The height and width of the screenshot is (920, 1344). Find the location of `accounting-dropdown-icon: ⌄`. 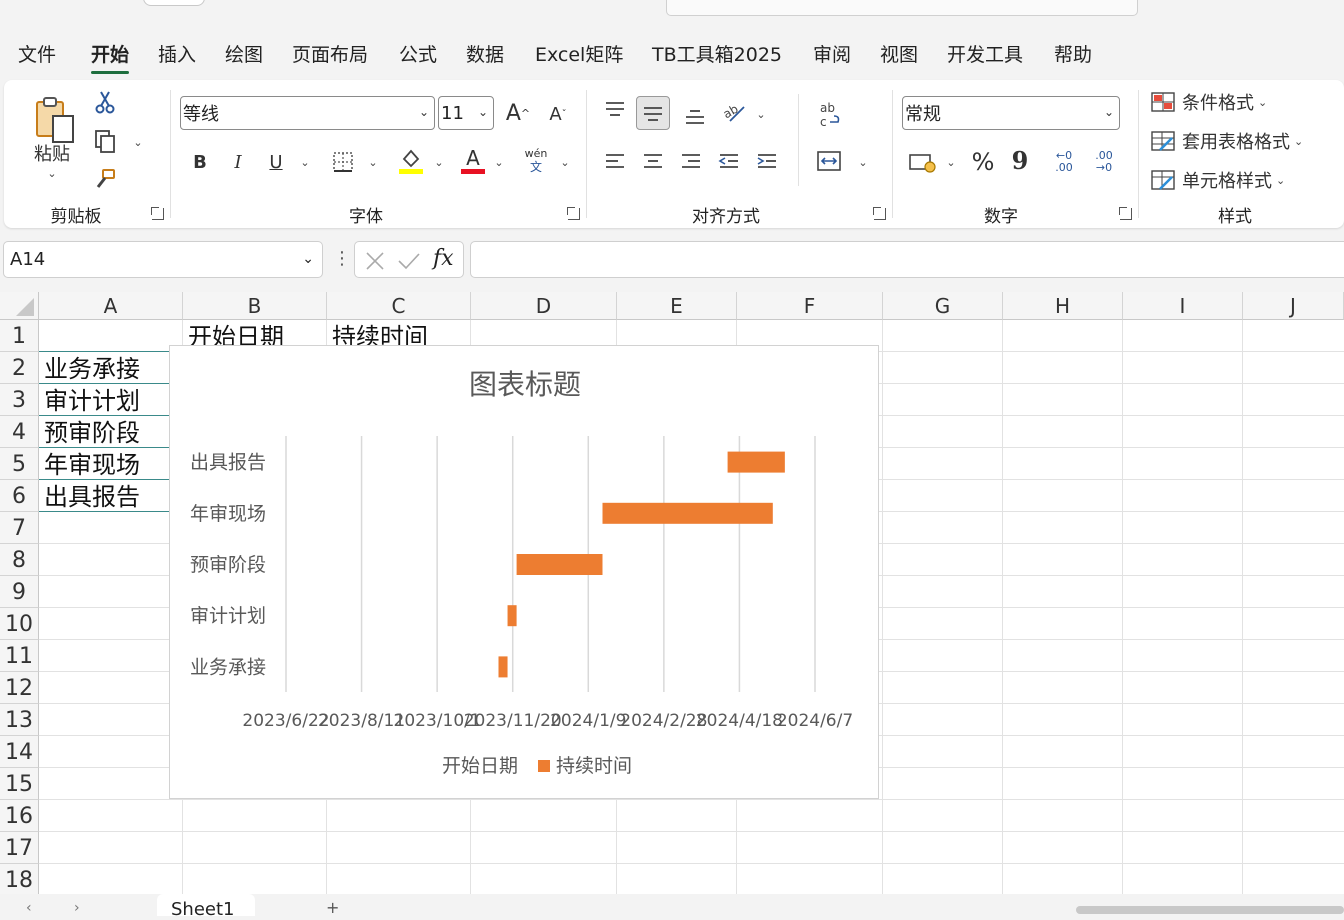

accounting-dropdown-icon: ⌄ is located at coordinates (951, 162).